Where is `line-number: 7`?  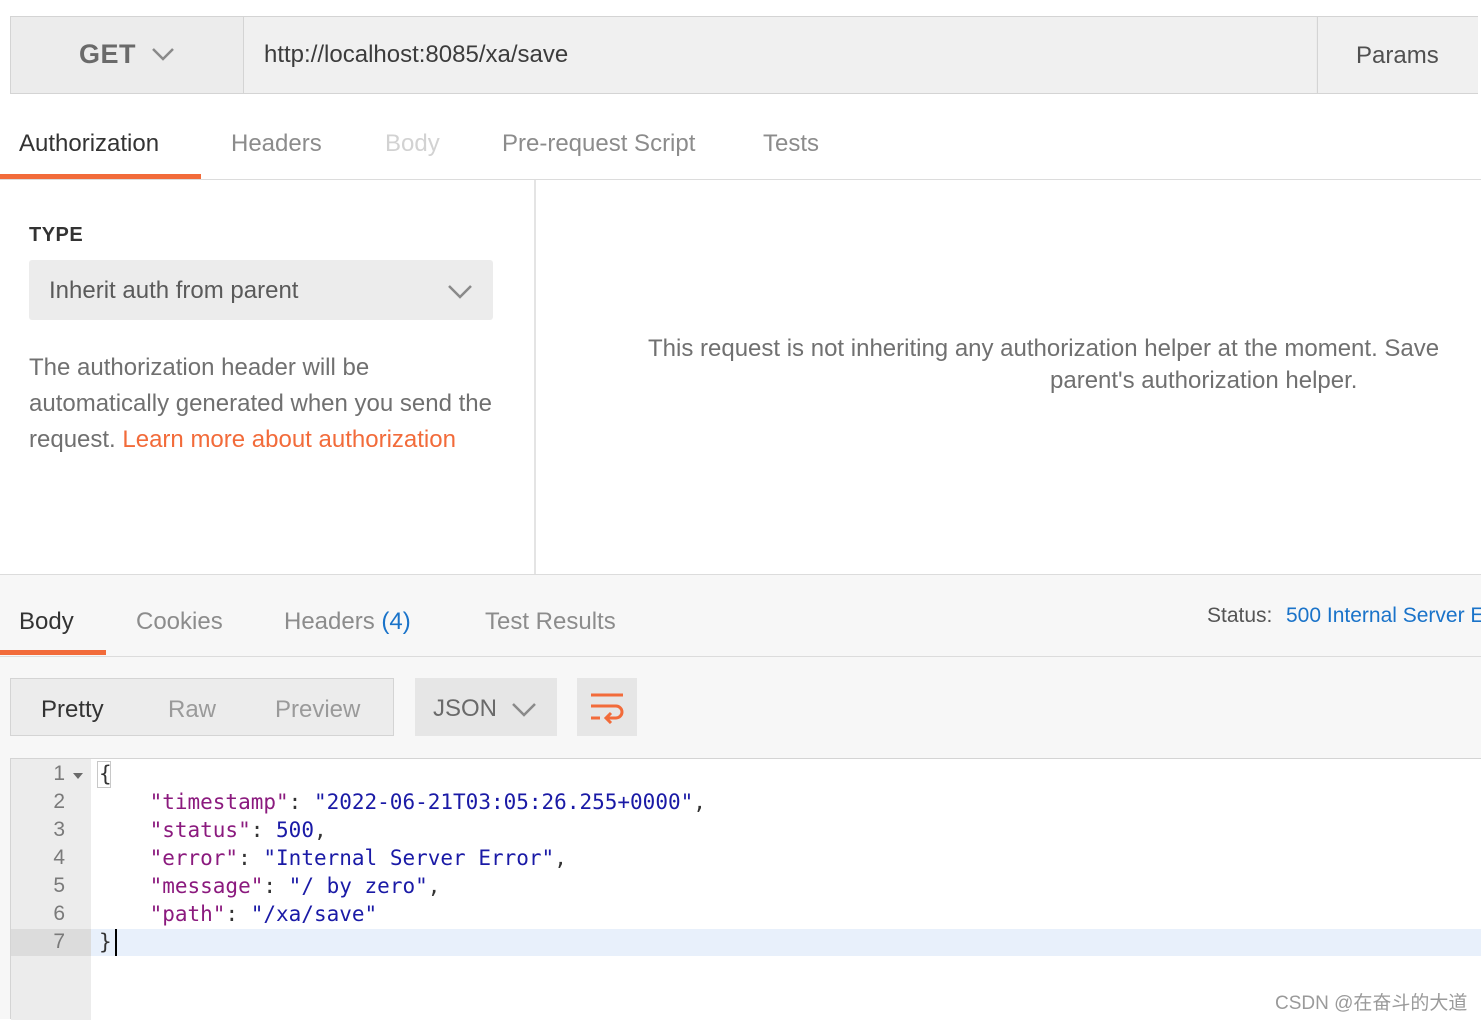
line-number: 7 is located at coordinates (59, 941).